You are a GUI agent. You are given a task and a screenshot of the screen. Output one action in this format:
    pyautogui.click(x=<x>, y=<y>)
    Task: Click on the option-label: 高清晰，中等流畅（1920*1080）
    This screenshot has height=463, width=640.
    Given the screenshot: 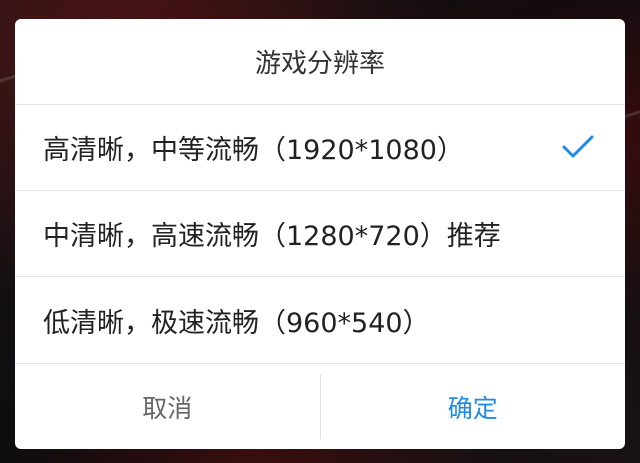 What is the action you would take?
    pyautogui.click(x=253, y=150)
    